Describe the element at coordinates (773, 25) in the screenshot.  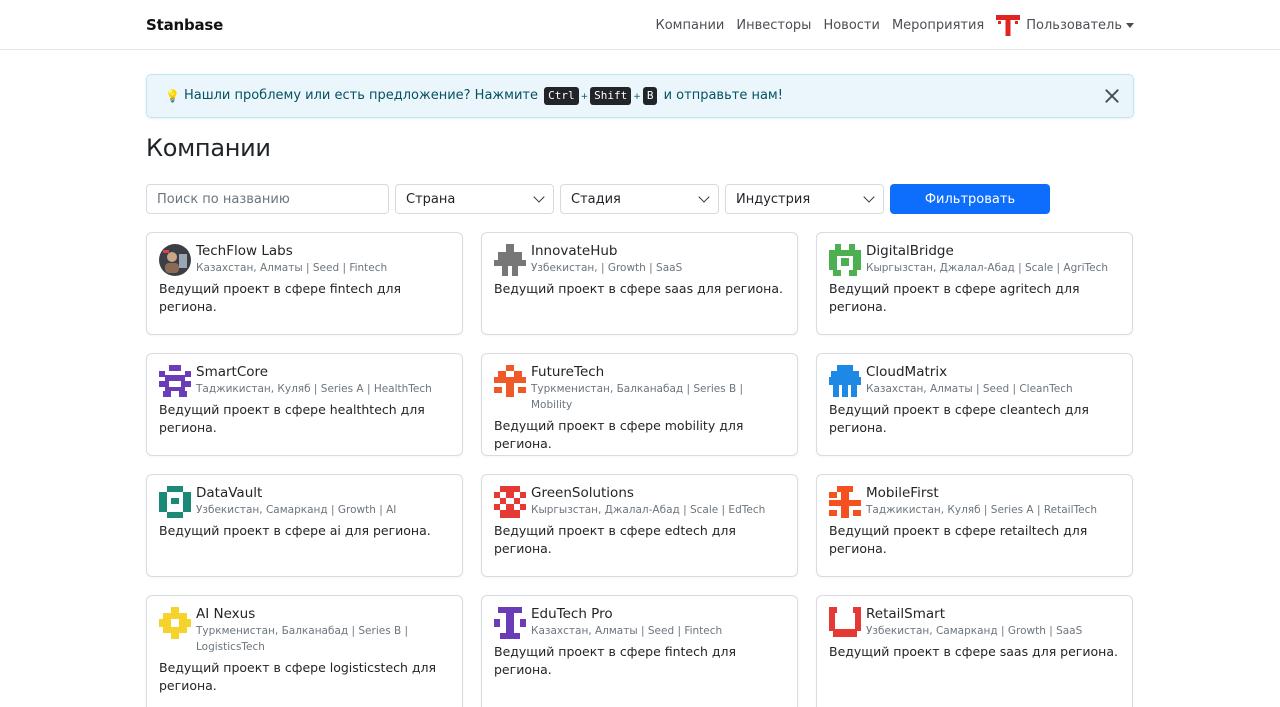
I see `nav-link-investors: Инвесторы` at that location.